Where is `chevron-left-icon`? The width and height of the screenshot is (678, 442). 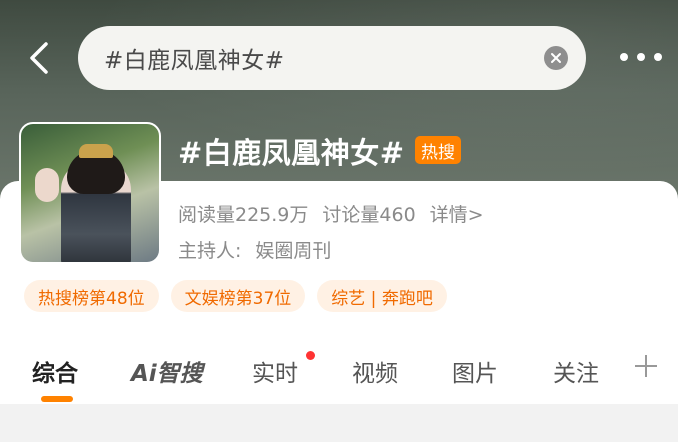
chevron-left-icon is located at coordinates (39, 58).